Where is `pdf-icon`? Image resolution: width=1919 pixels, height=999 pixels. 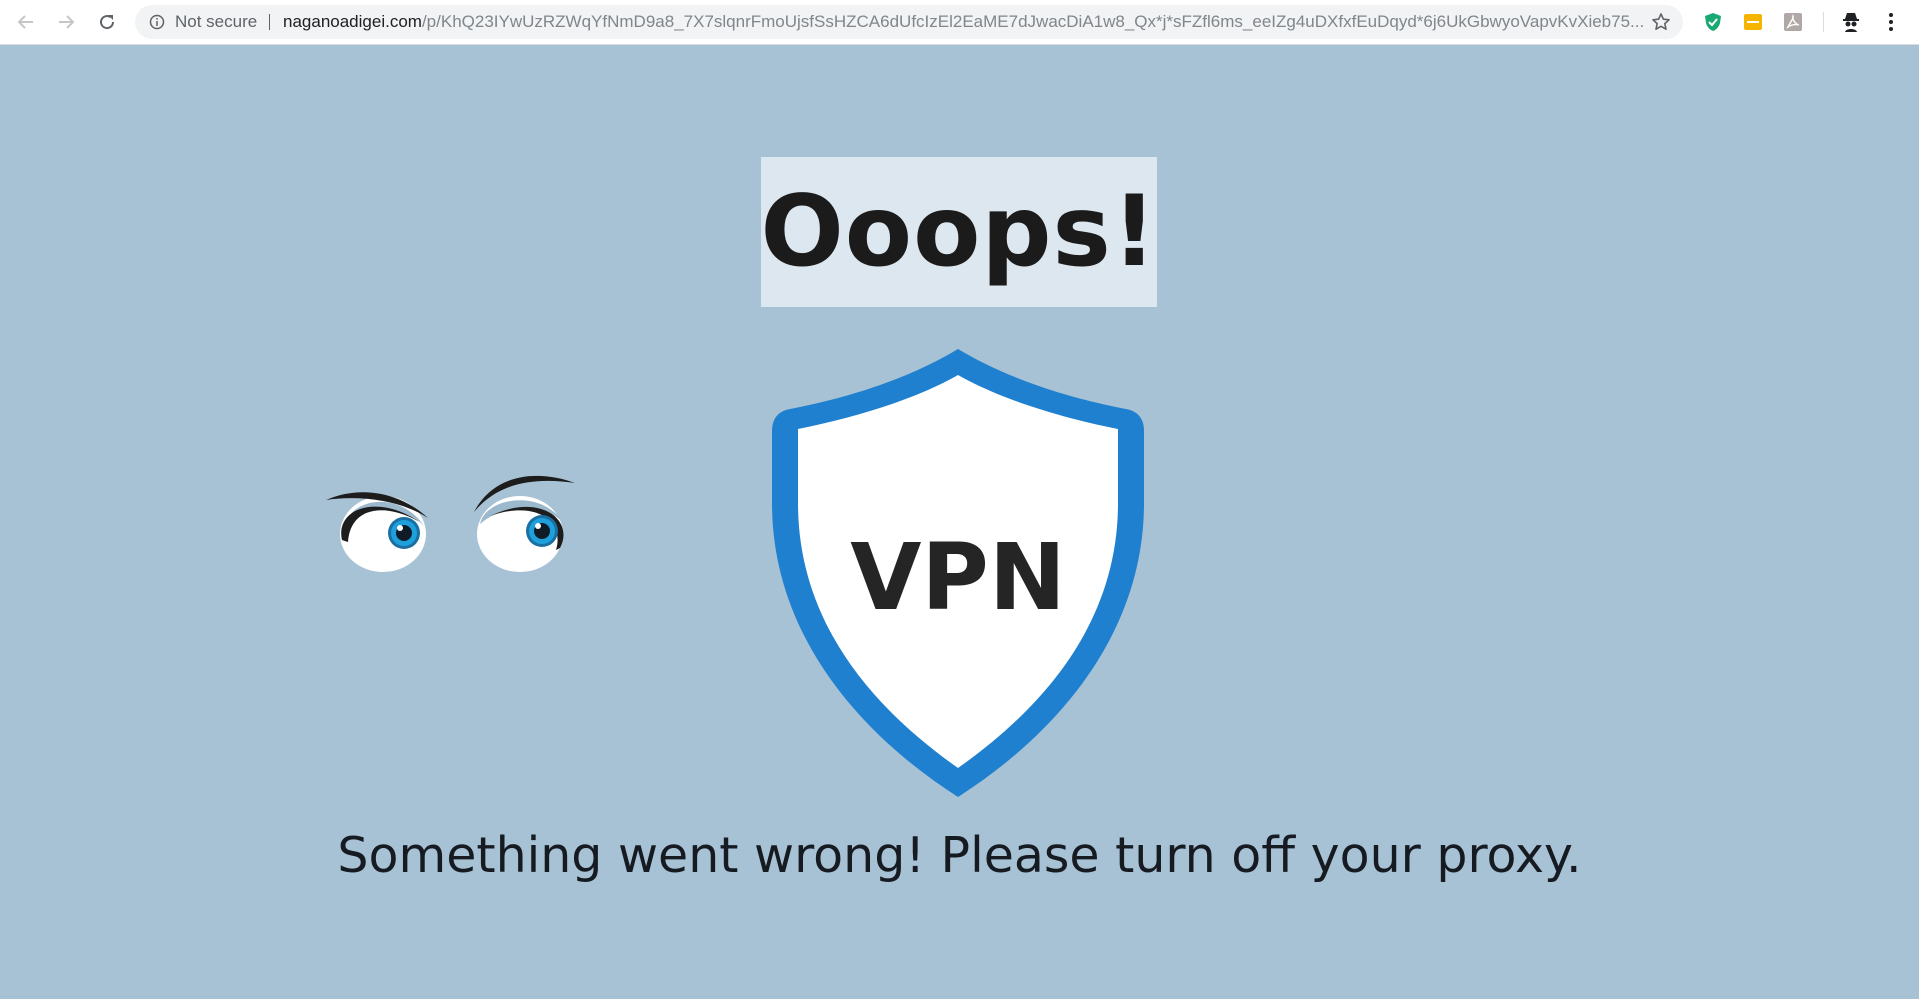
pdf-icon is located at coordinates (1793, 22).